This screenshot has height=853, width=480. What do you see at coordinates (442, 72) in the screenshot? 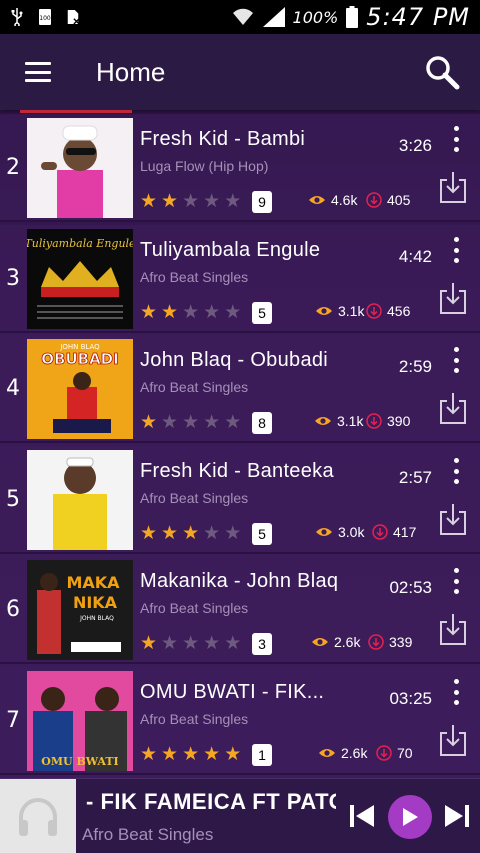
I see `search-icon` at bounding box center [442, 72].